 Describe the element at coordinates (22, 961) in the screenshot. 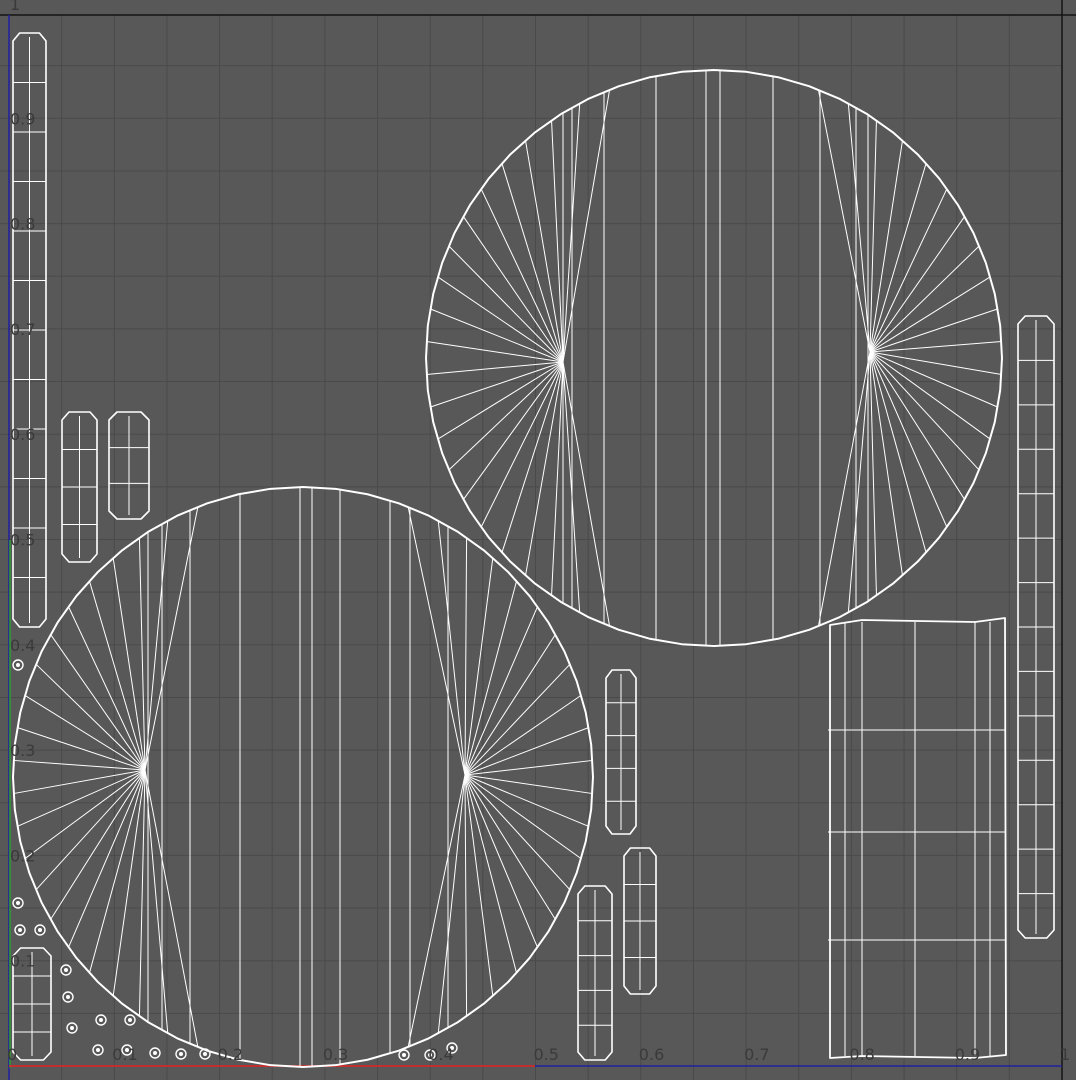

I see `v-tick-label: 0.1` at that location.